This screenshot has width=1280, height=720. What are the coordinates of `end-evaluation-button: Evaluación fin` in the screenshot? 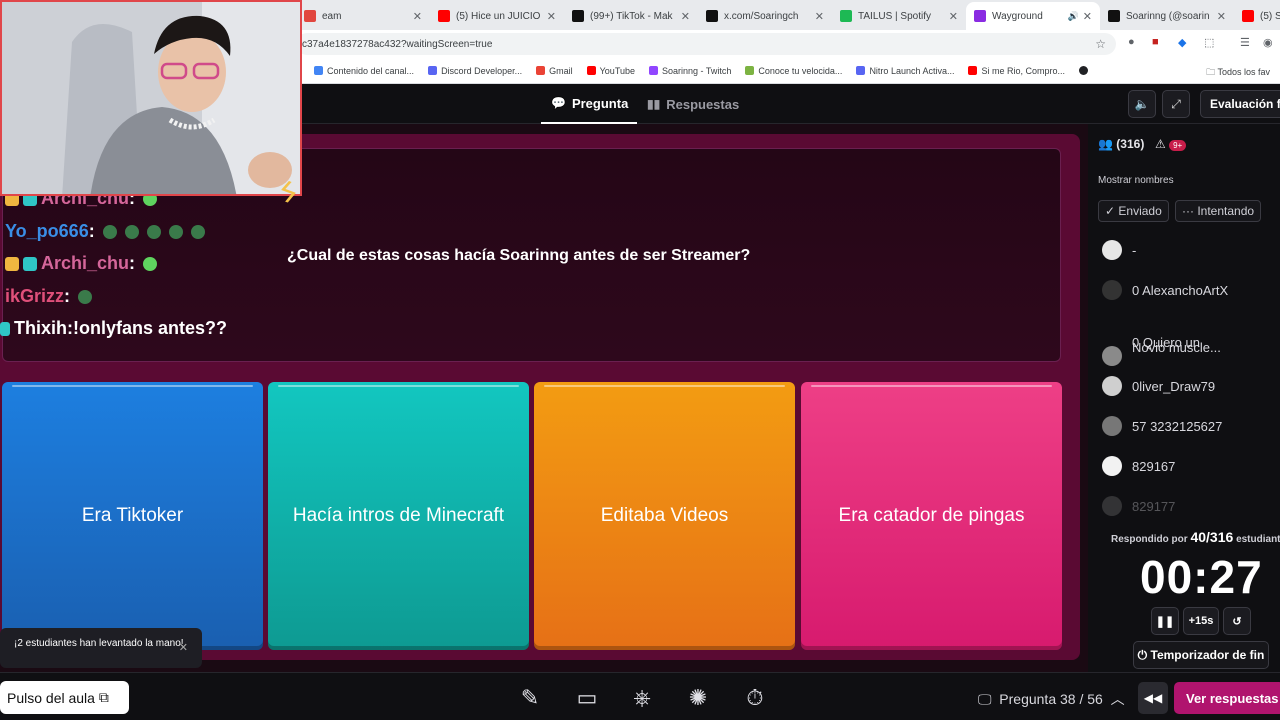 It's located at (1240, 104).